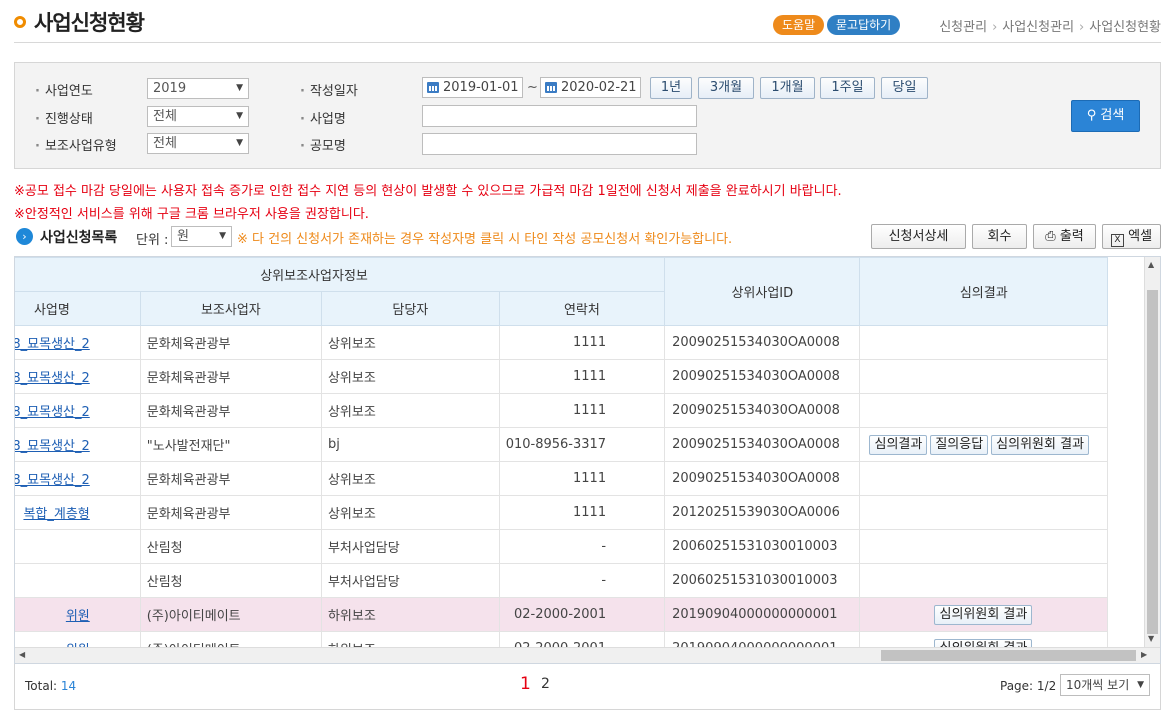 The height and width of the screenshot is (720, 1171). Describe the element at coordinates (56, 514) in the screenshot. I see `biz-name-link: 복합_계층형` at that location.